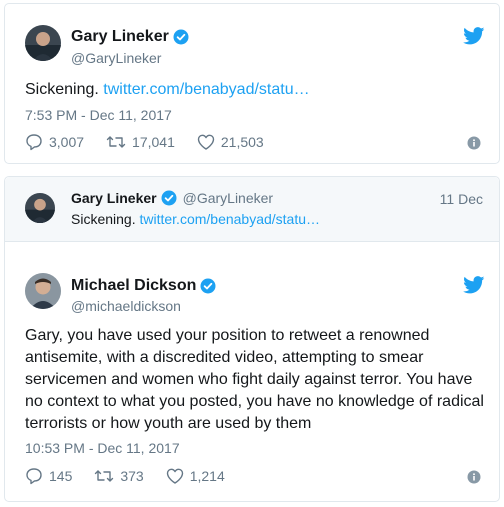 The height and width of the screenshot is (507, 504). Describe the element at coordinates (116, 58) in the screenshot. I see `author-handle: @GaryLineker` at that location.